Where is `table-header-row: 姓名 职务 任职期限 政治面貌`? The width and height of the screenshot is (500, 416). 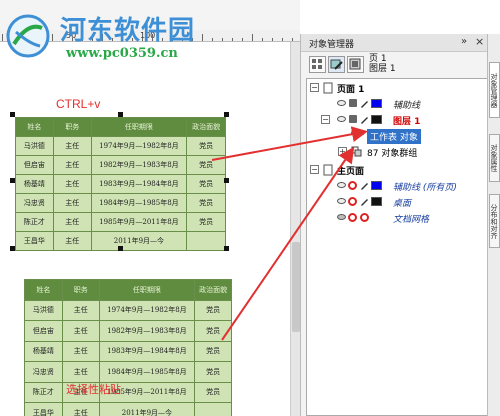
table-header-row: 姓名 职务 任职期限 政治面貌 is located at coordinates (120, 127).